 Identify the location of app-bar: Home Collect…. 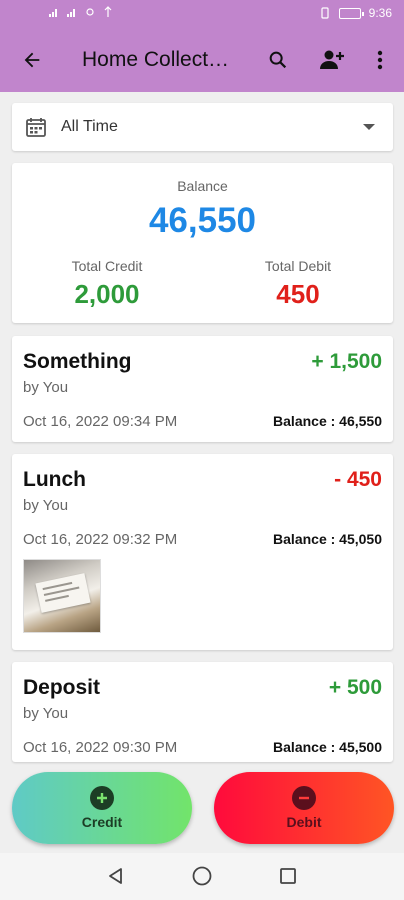
(202, 60).